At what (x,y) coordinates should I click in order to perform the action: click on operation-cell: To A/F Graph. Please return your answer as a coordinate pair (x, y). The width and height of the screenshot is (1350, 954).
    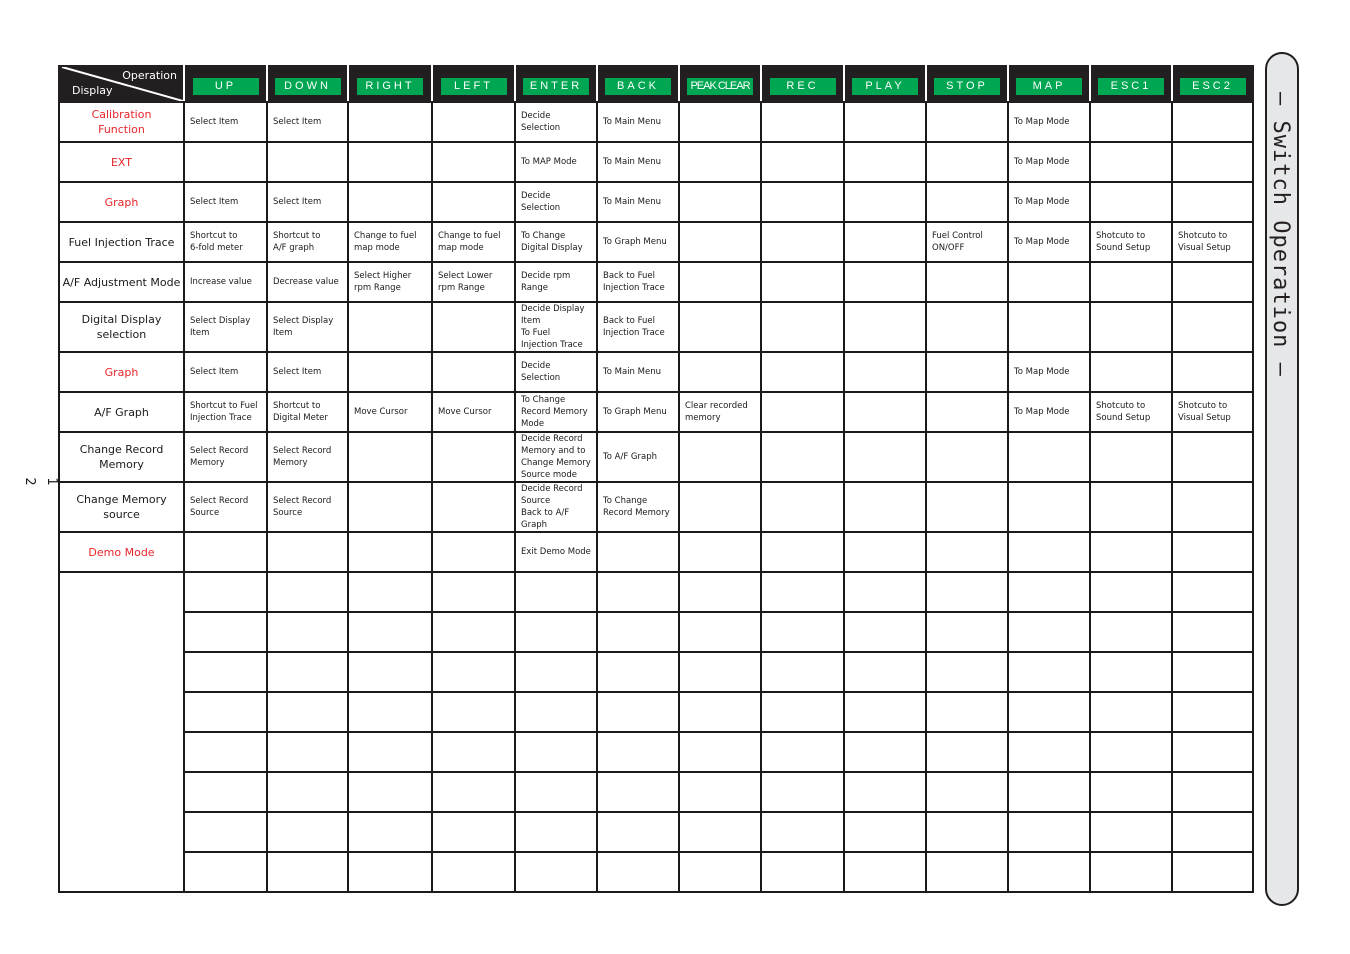
    Looking at the image, I should click on (638, 457).